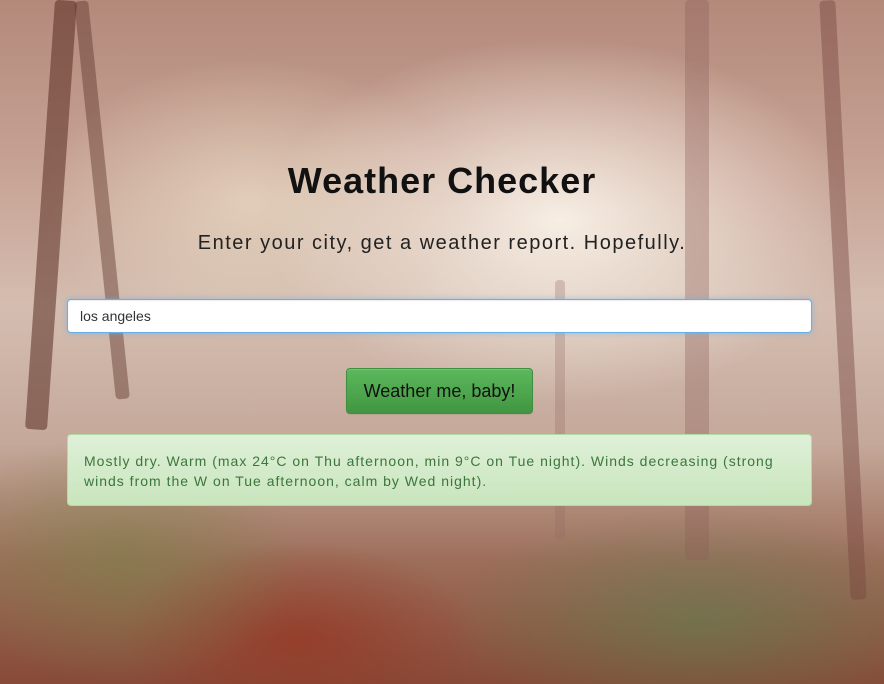 The height and width of the screenshot is (684, 884). I want to click on city-input, so click(439, 316).